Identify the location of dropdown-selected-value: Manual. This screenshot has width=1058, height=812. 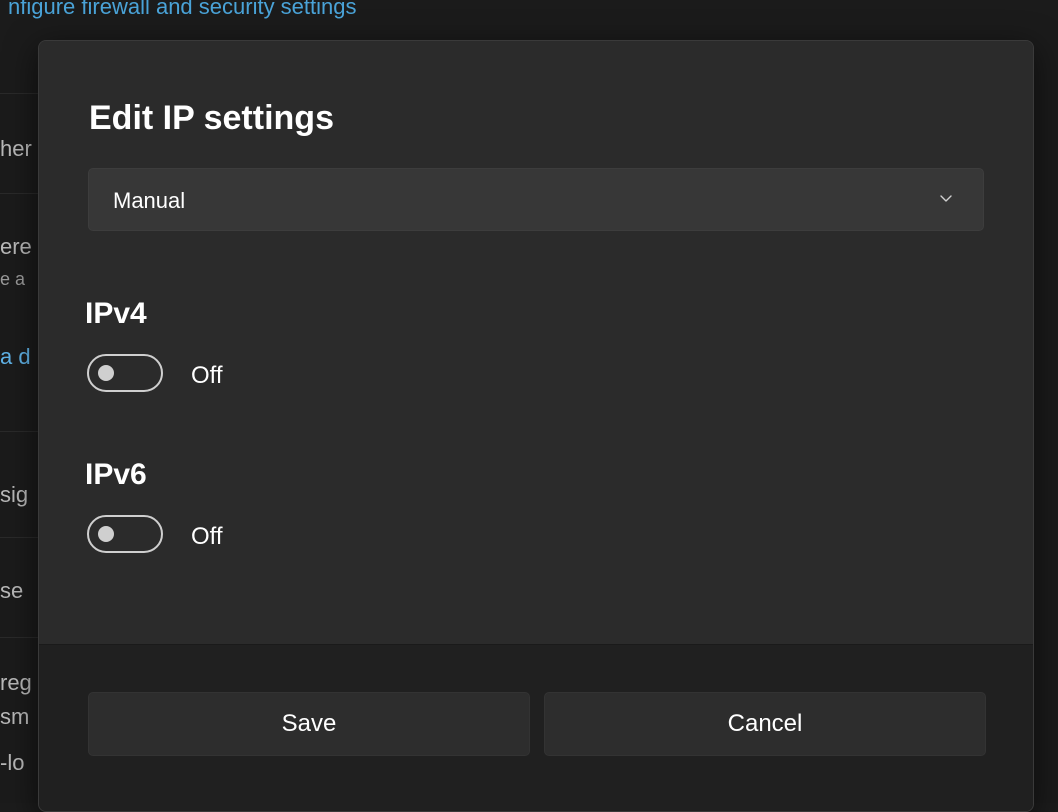
(149, 200).